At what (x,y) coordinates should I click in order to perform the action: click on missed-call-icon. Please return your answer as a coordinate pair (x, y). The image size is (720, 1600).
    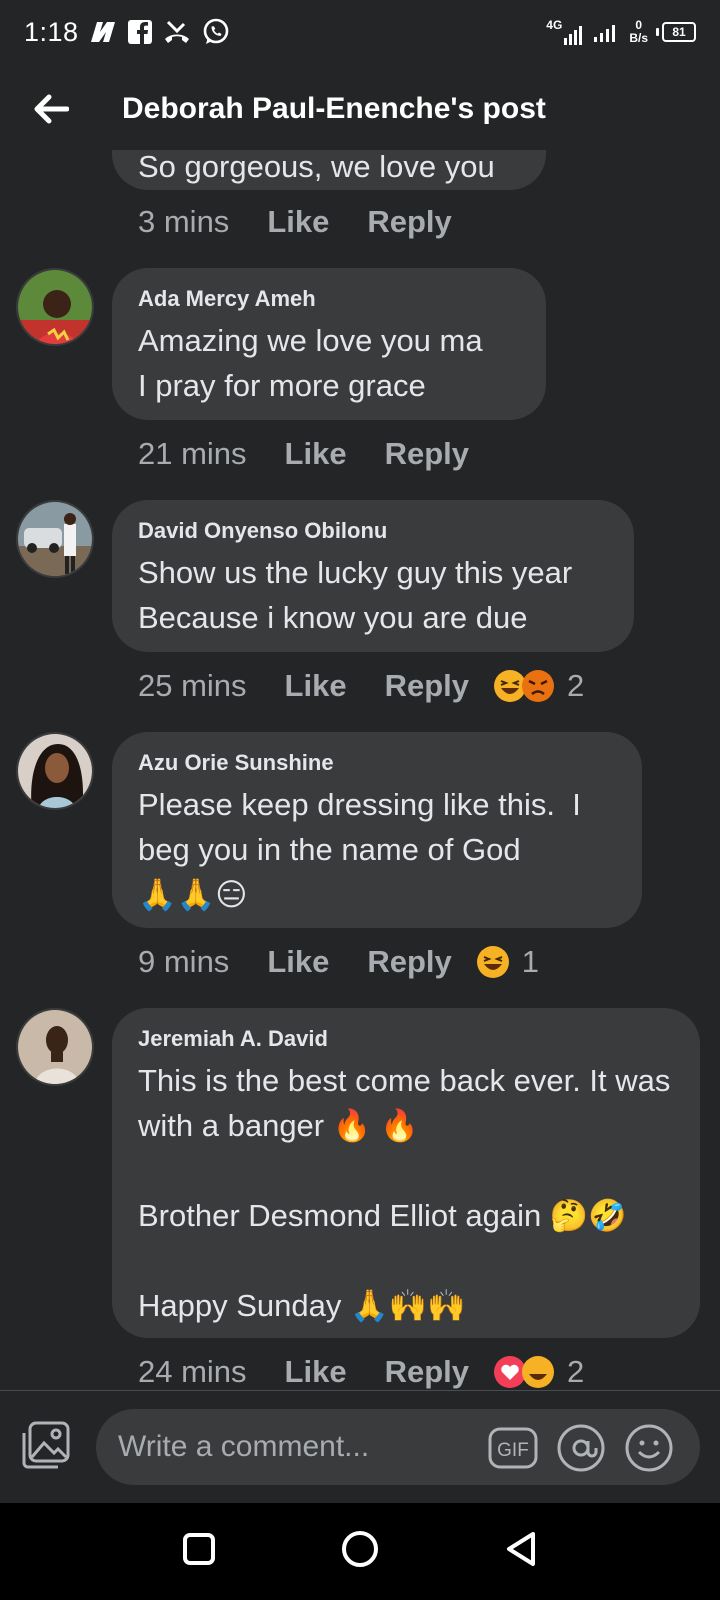
    Looking at the image, I should click on (176, 31).